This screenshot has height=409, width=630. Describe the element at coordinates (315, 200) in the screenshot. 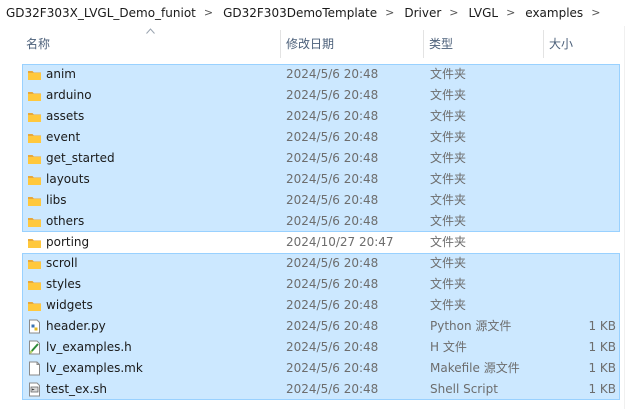

I see `folder-row: libs 2024/5/6 20:48 文件夹` at that location.